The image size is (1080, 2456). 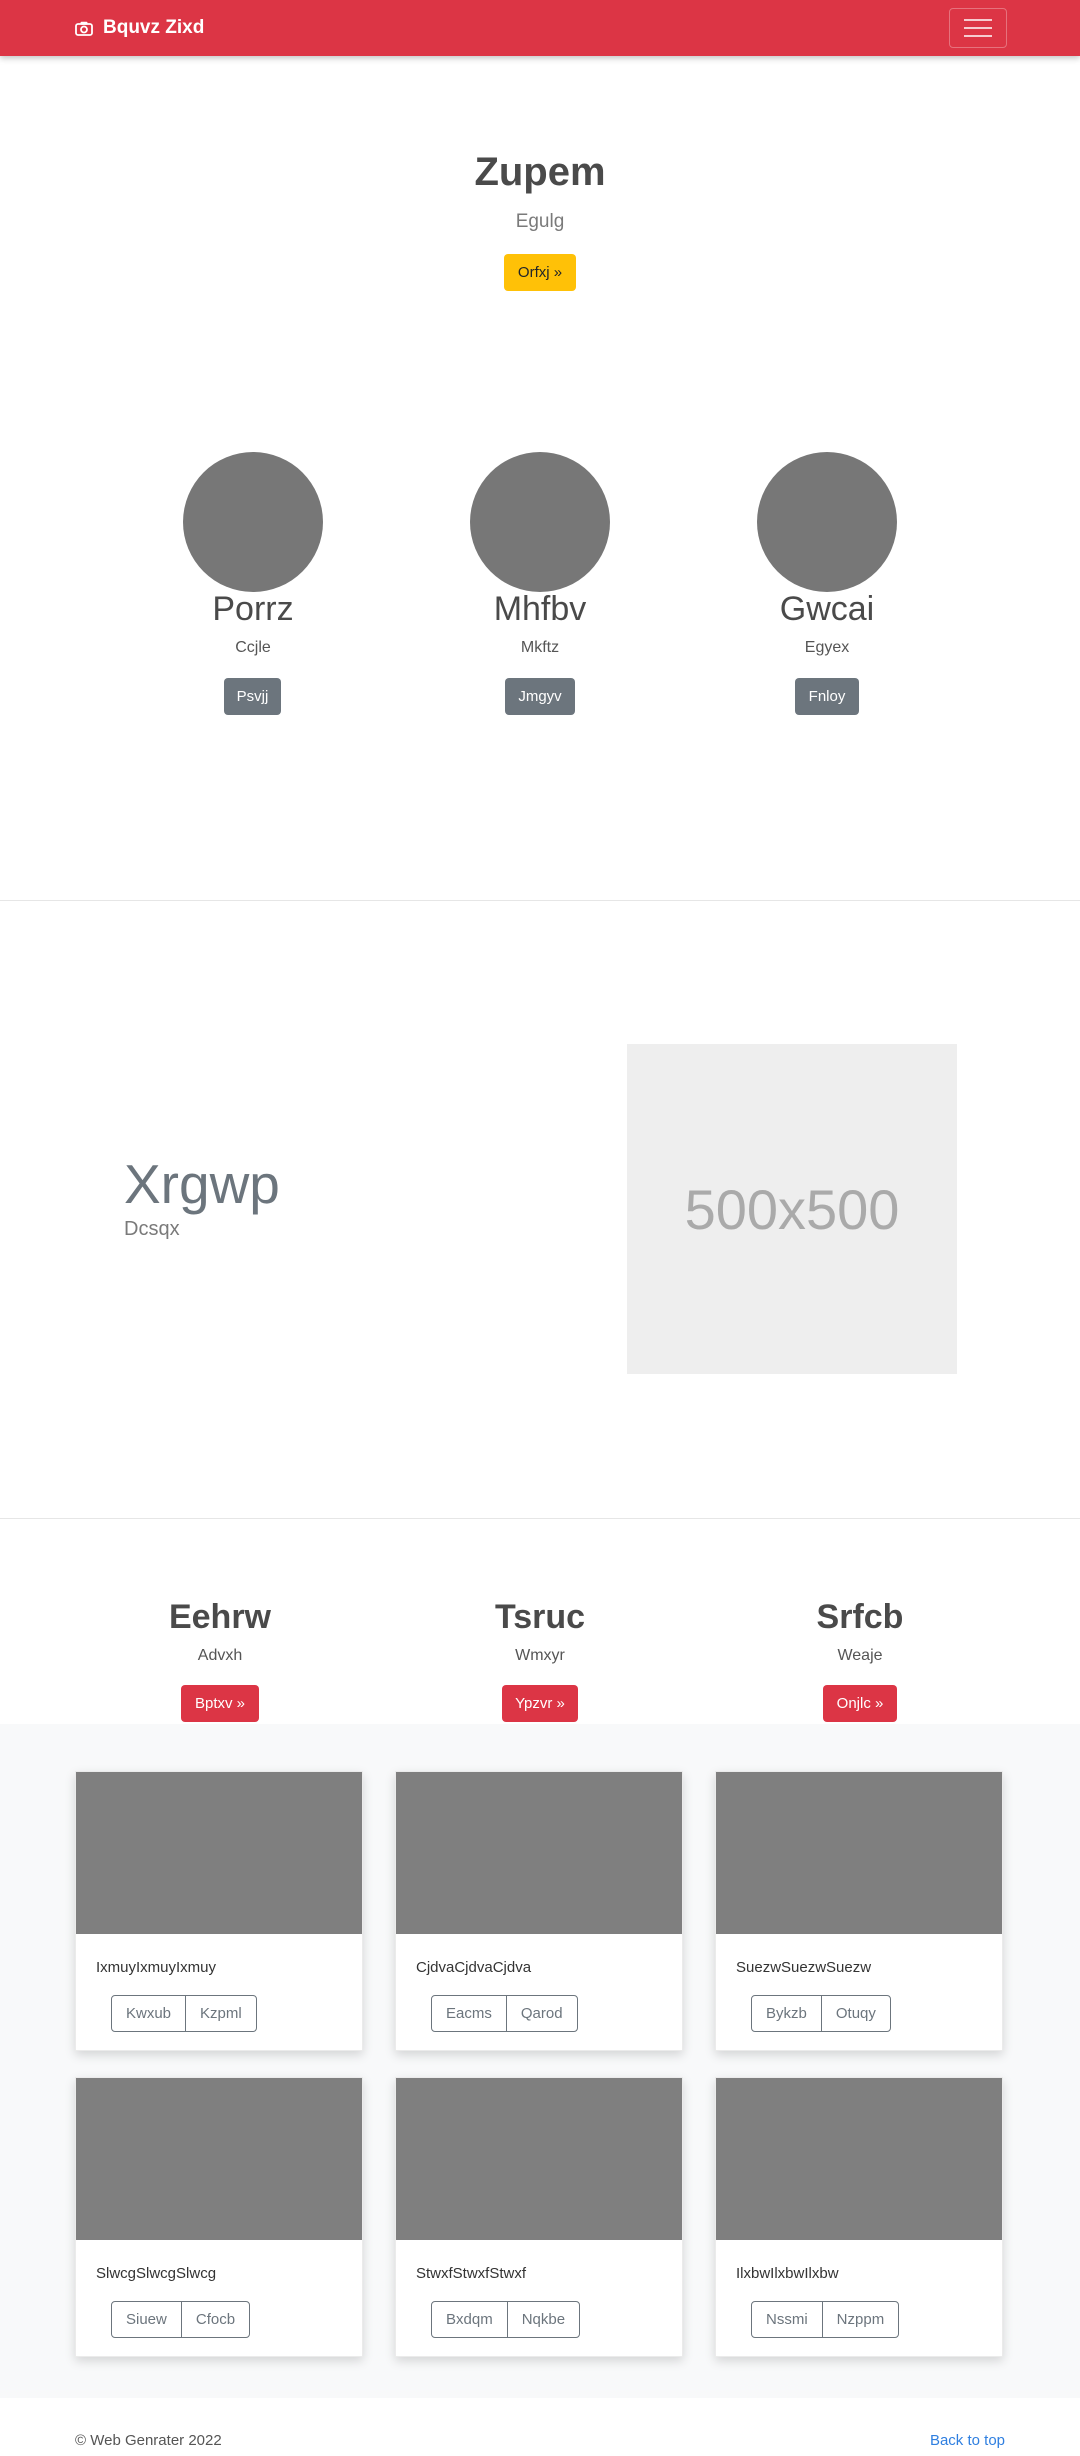 What do you see at coordinates (540, 1655) in the screenshot?
I see `column-subtitle: Wmxyr` at bounding box center [540, 1655].